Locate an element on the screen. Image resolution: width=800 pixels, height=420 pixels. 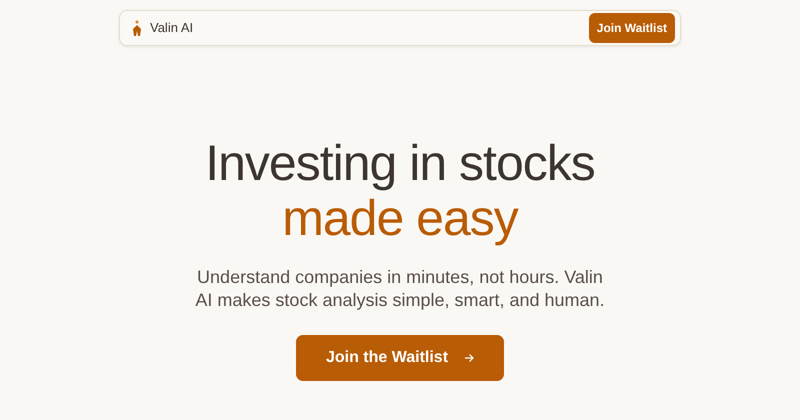
logo-icon is located at coordinates (137, 28).